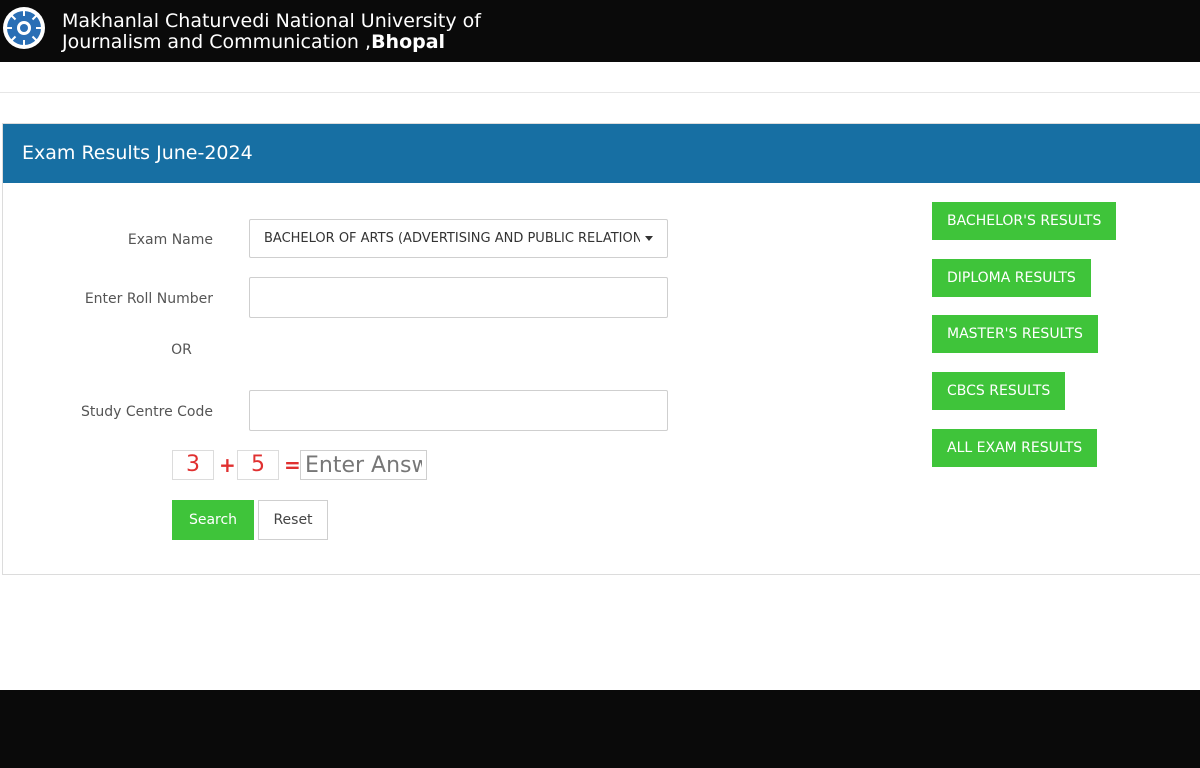  What do you see at coordinates (458, 410) in the screenshot?
I see `study-centre-input` at bounding box center [458, 410].